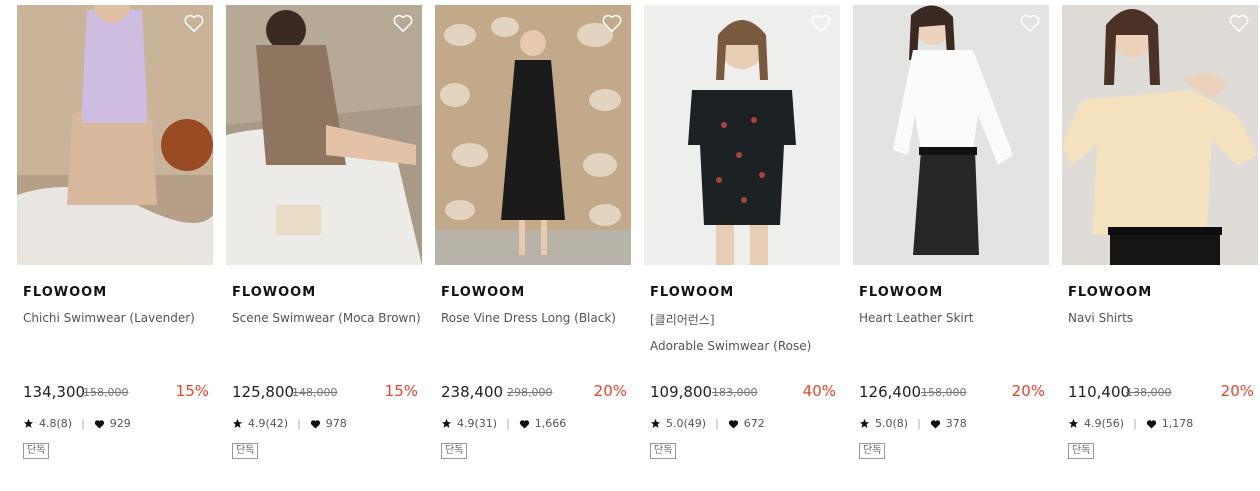 The height and width of the screenshot is (491, 1260). What do you see at coordinates (819, 391) in the screenshot?
I see `discount-rate: 40%` at bounding box center [819, 391].